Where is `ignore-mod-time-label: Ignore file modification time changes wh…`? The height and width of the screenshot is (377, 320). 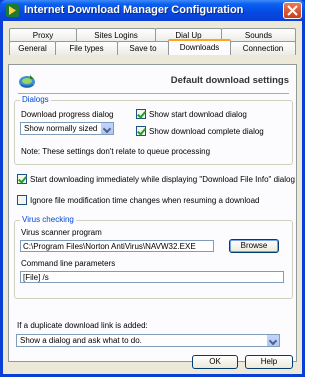
ignore-mod-time-label: Ignore file modification time changes wh… is located at coordinates (145, 200).